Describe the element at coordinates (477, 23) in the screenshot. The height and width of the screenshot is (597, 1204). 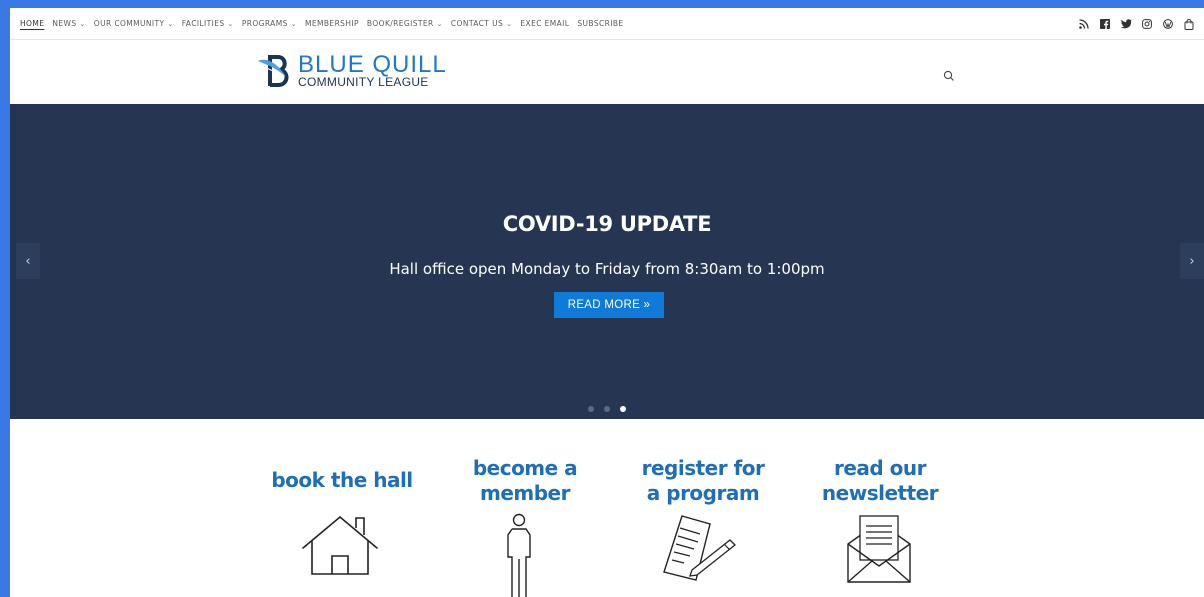
I see `nav-item-label: CONTACT US` at that location.